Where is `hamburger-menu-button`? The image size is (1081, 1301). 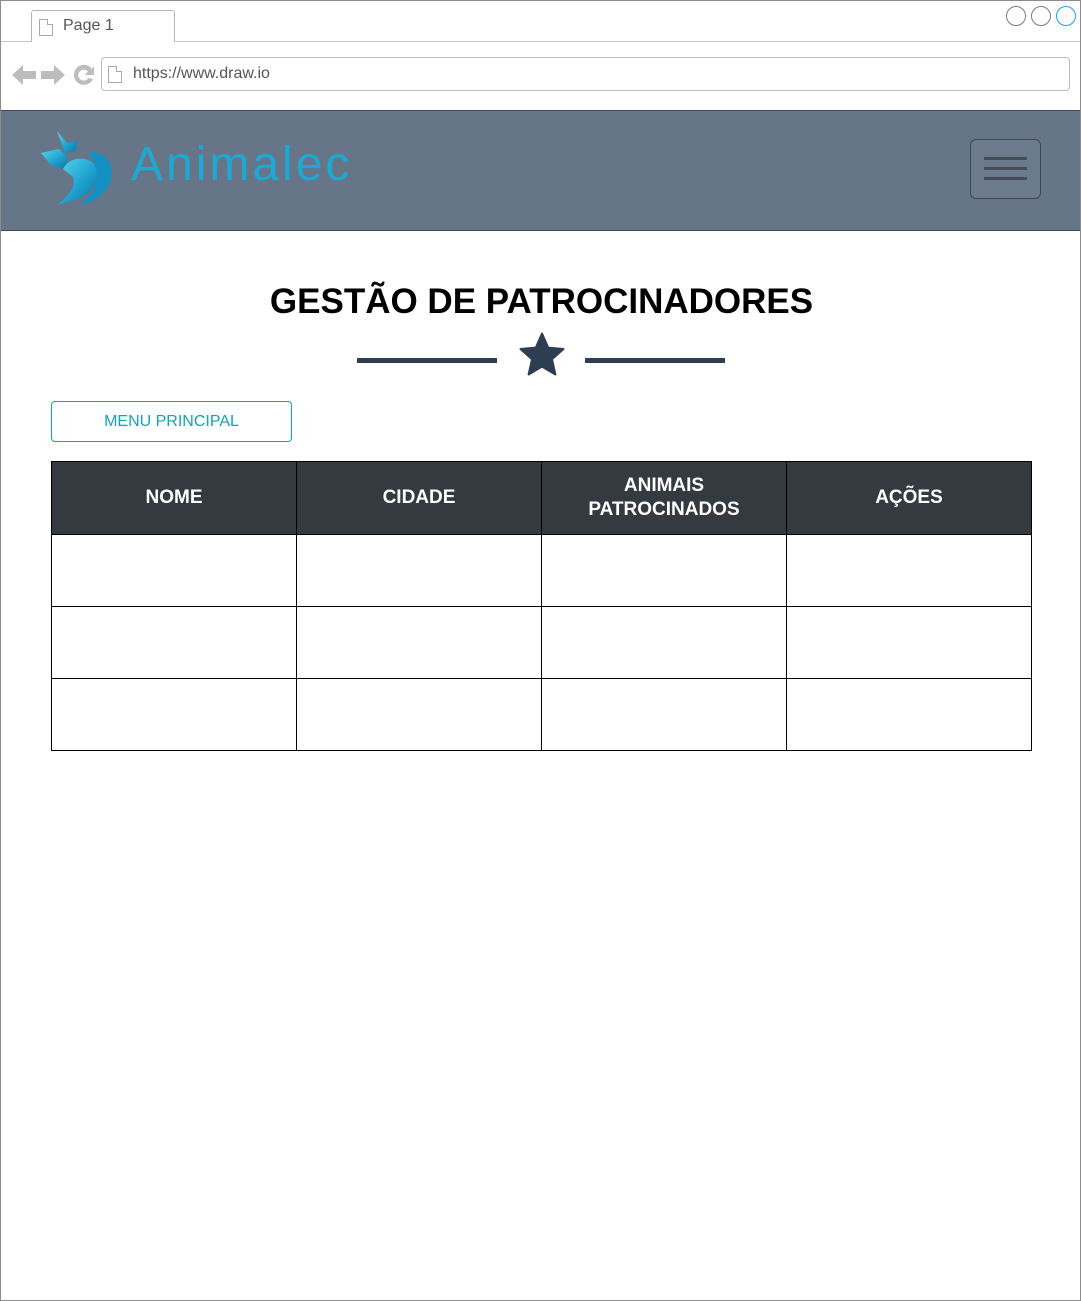 hamburger-menu-button is located at coordinates (1005, 169).